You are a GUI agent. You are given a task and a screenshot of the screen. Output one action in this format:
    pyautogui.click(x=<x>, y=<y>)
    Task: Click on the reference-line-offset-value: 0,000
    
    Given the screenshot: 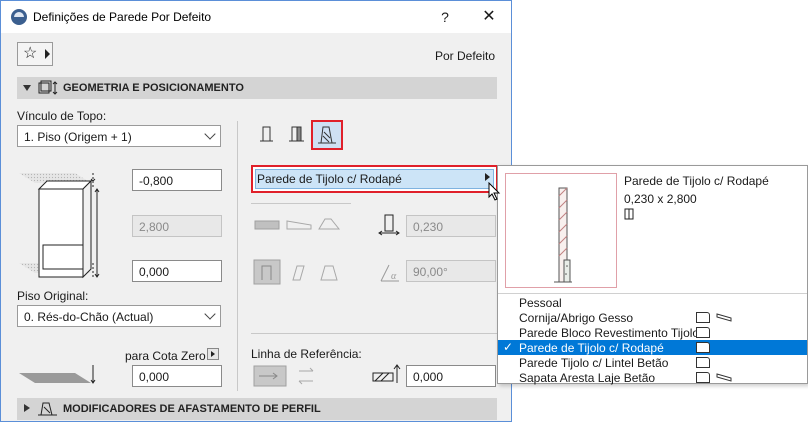 What is the action you would take?
    pyautogui.click(x=428, y=377)
    